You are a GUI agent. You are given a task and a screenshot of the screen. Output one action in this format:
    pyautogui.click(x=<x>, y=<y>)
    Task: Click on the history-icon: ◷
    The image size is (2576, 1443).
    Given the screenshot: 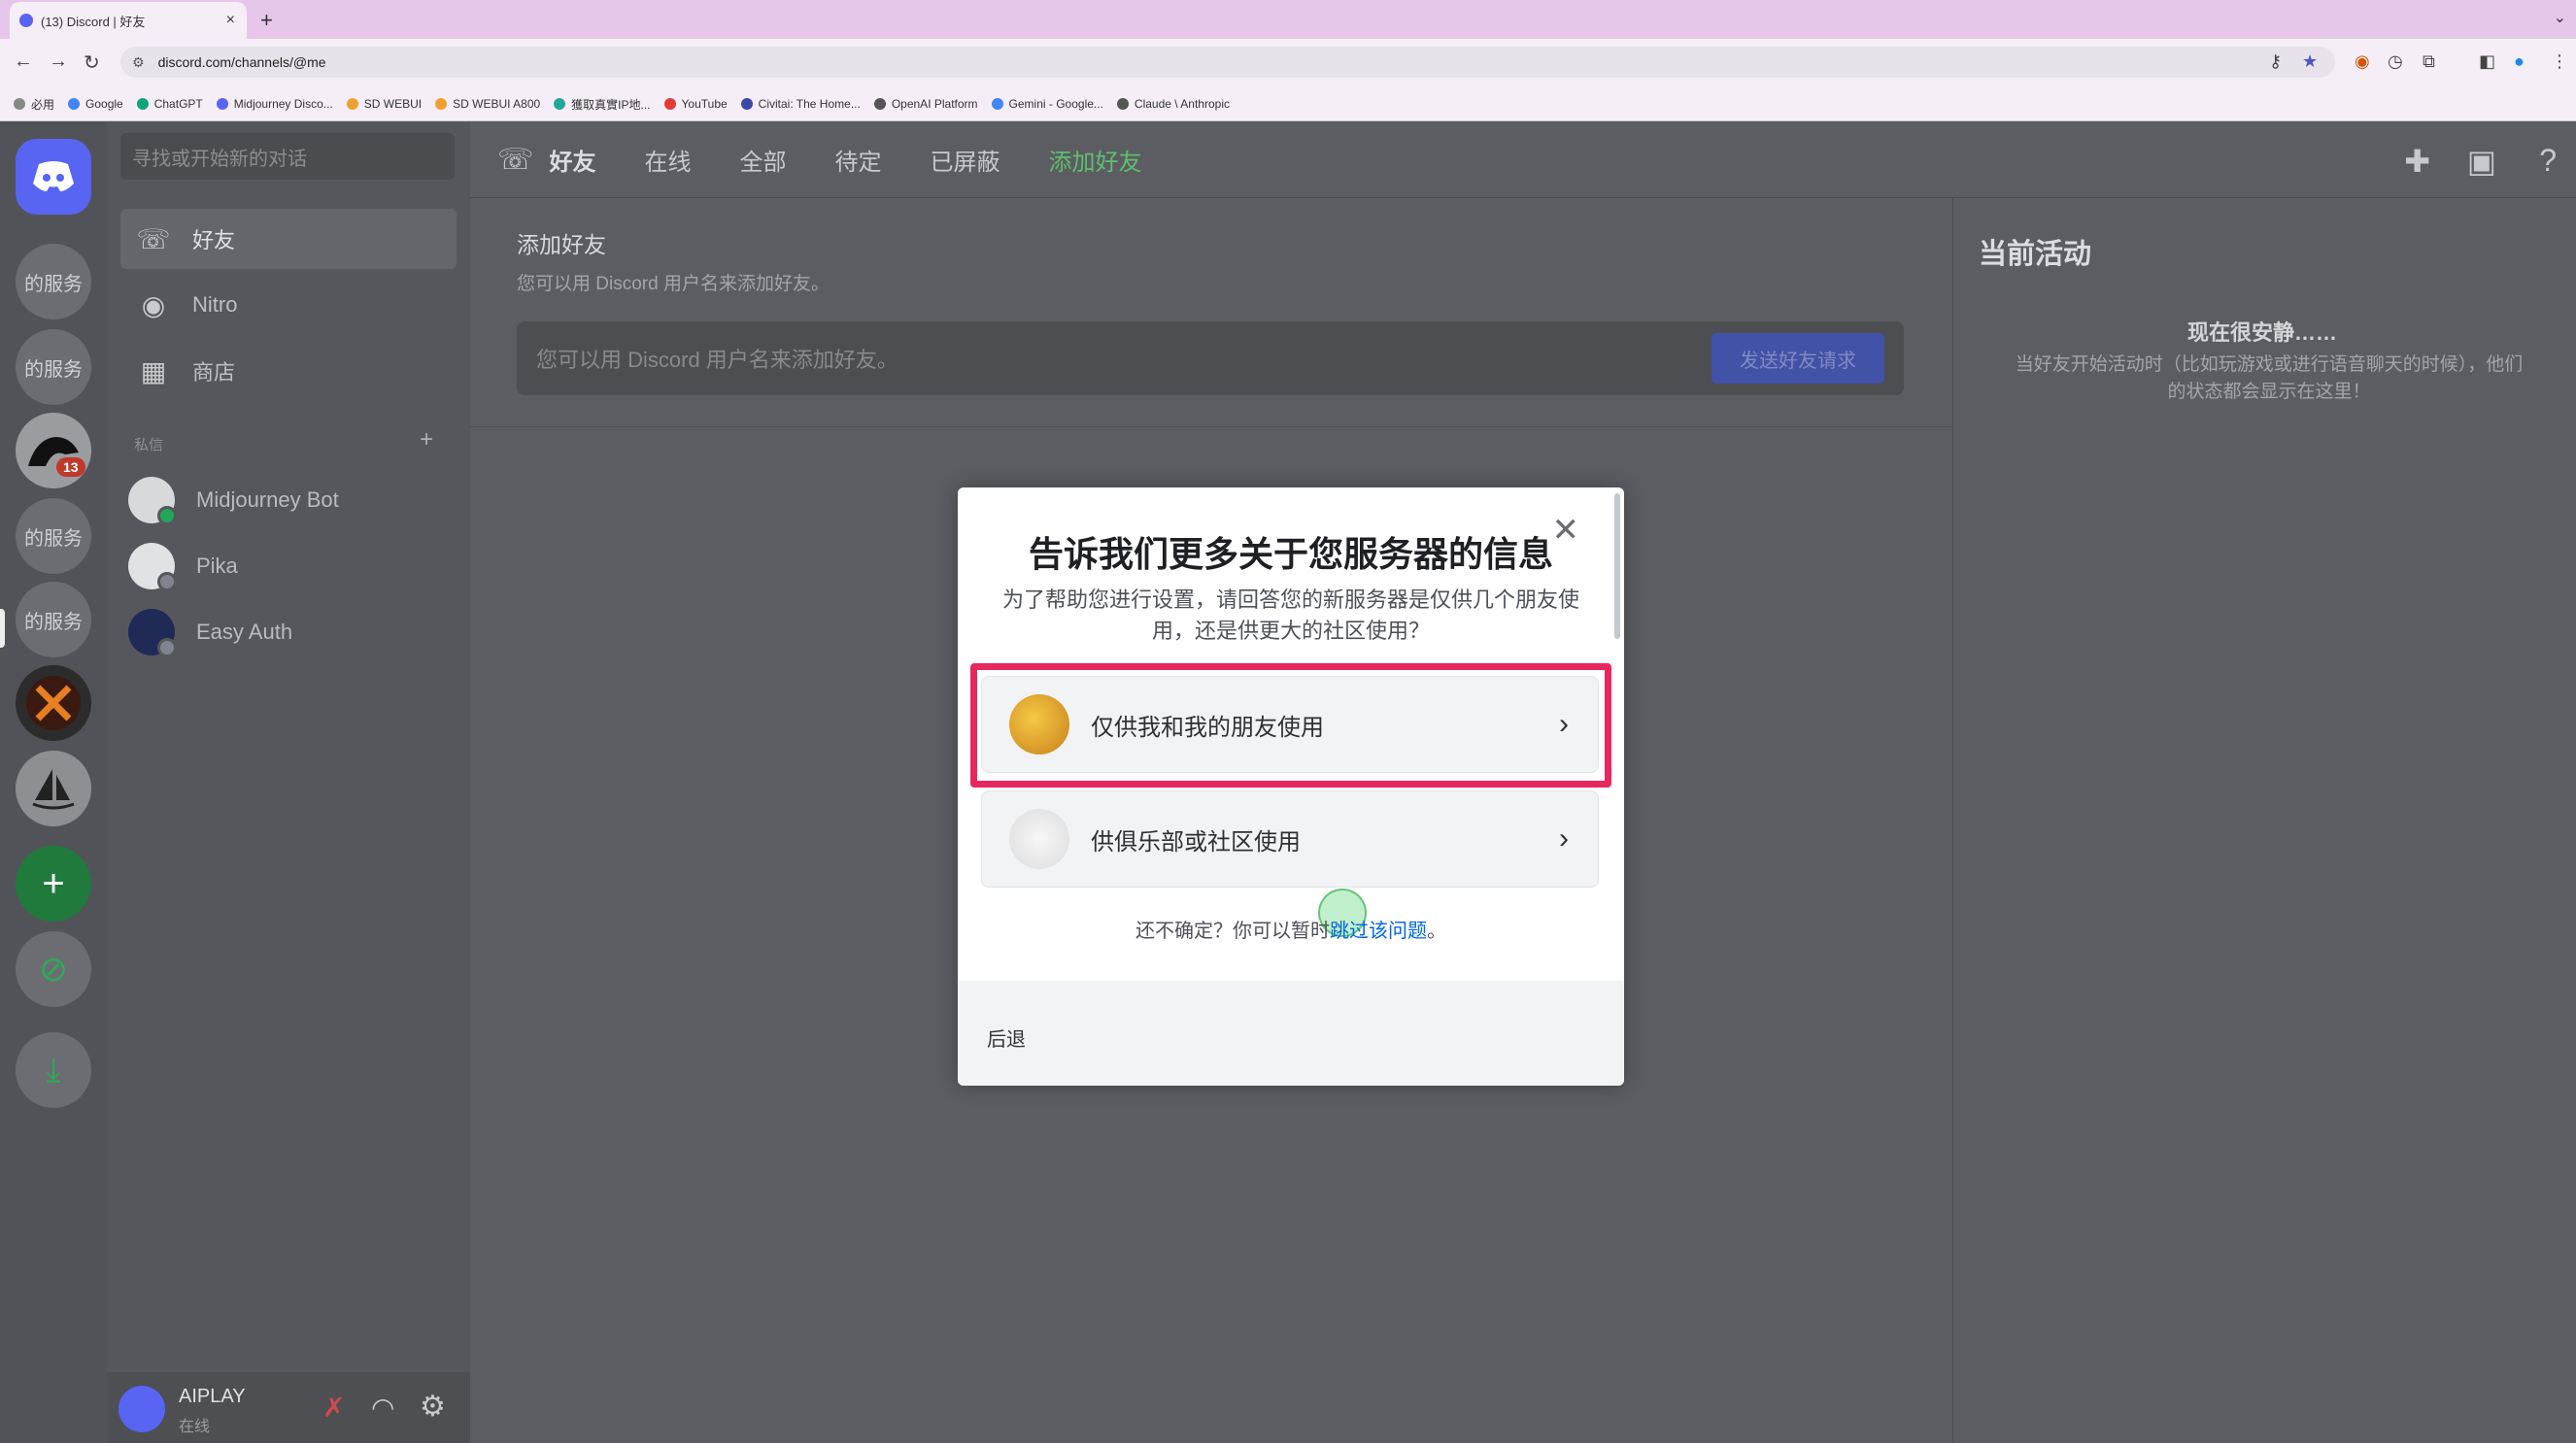 What is the action you would take?
    pyautogui.click(x=2395, y=61)
    